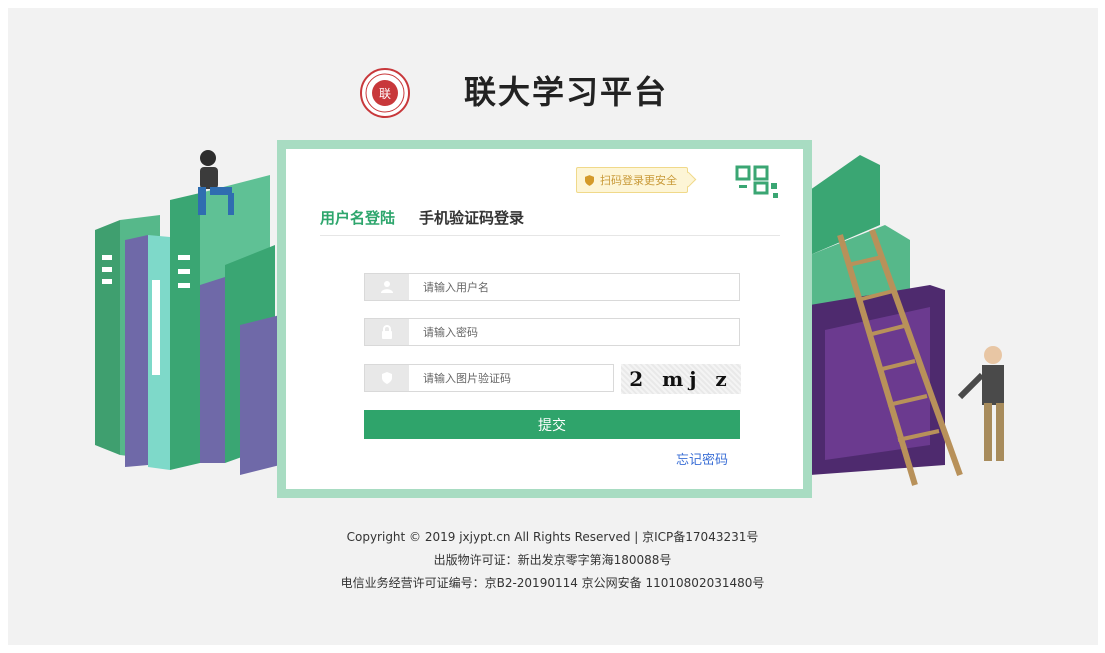  Describe the element at coordinates (357, 221) in the screenshot. I see `tab-username-login: 用户名登陆` at that location.